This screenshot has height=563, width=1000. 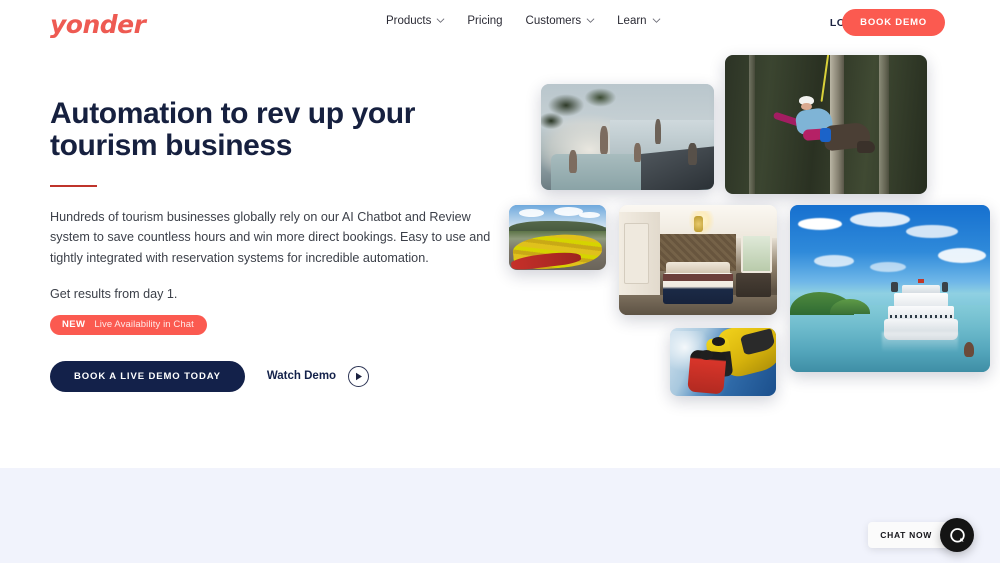 What do you see at coordinates (301, 376) in the screenshot?
I see `watch-demo-label: Watch Demo` at bounding box center [301, 376].